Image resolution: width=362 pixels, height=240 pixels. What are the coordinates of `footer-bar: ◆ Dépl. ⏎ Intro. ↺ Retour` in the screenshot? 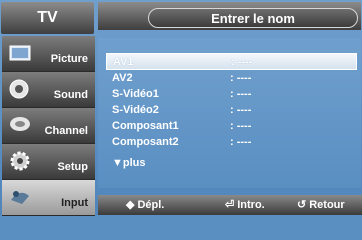 It's located at (230, 205).